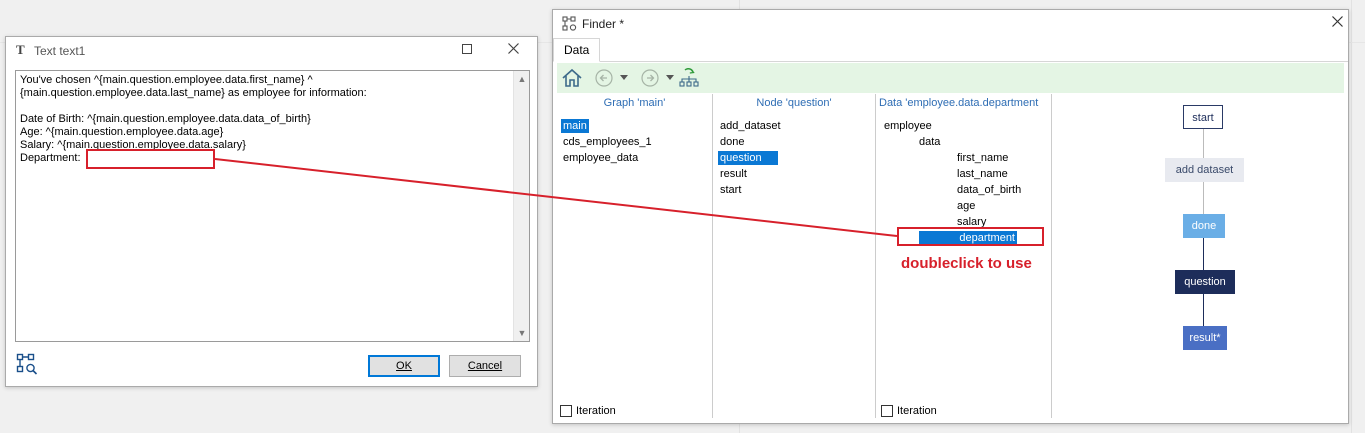  I want to click on text-type-icon: T, so click(20, 49).